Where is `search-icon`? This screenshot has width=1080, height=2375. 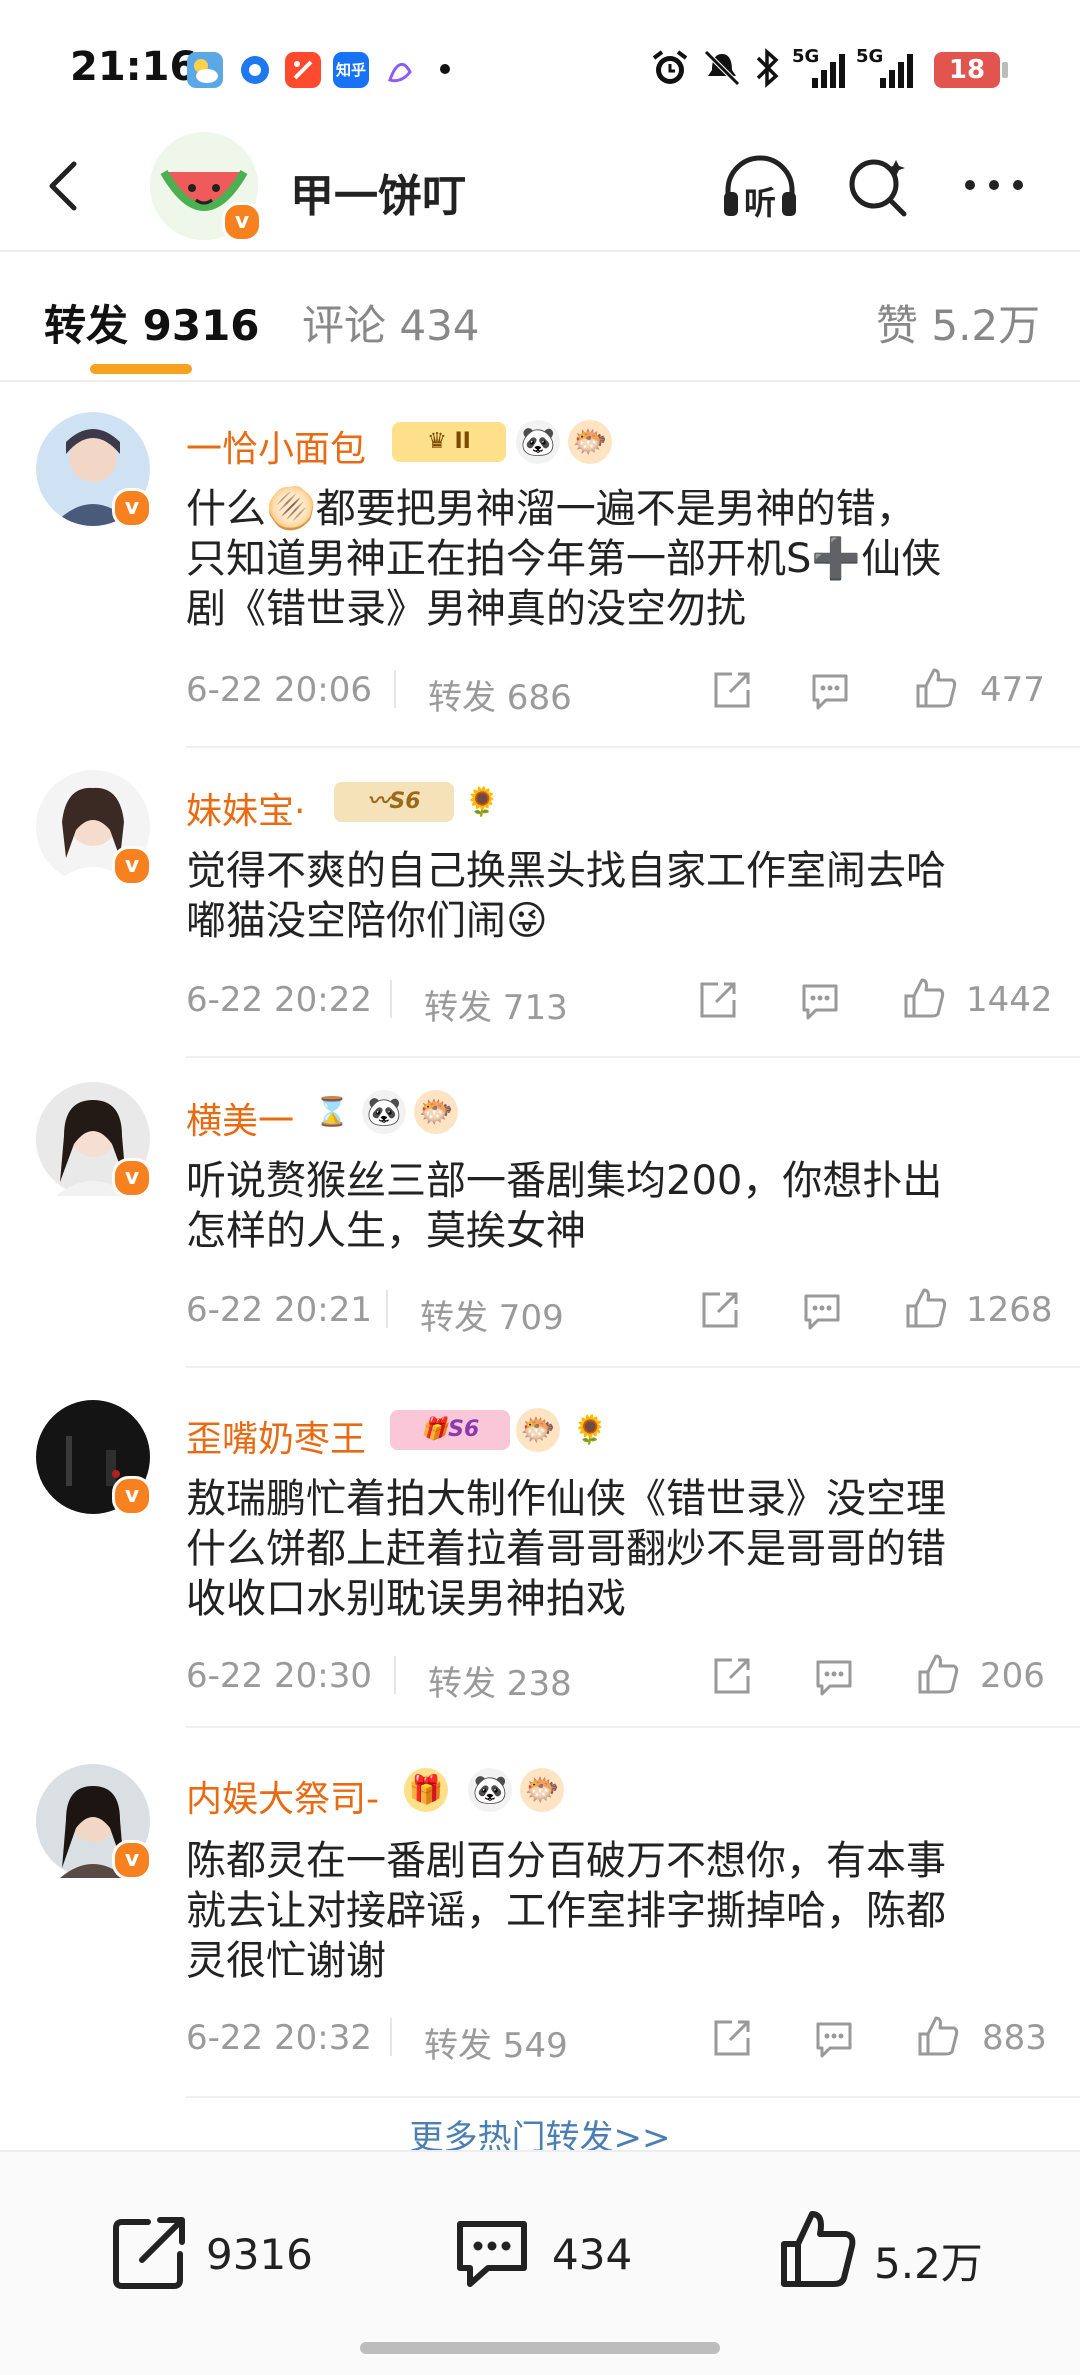 search-icon is located at coordinates (879, 187).